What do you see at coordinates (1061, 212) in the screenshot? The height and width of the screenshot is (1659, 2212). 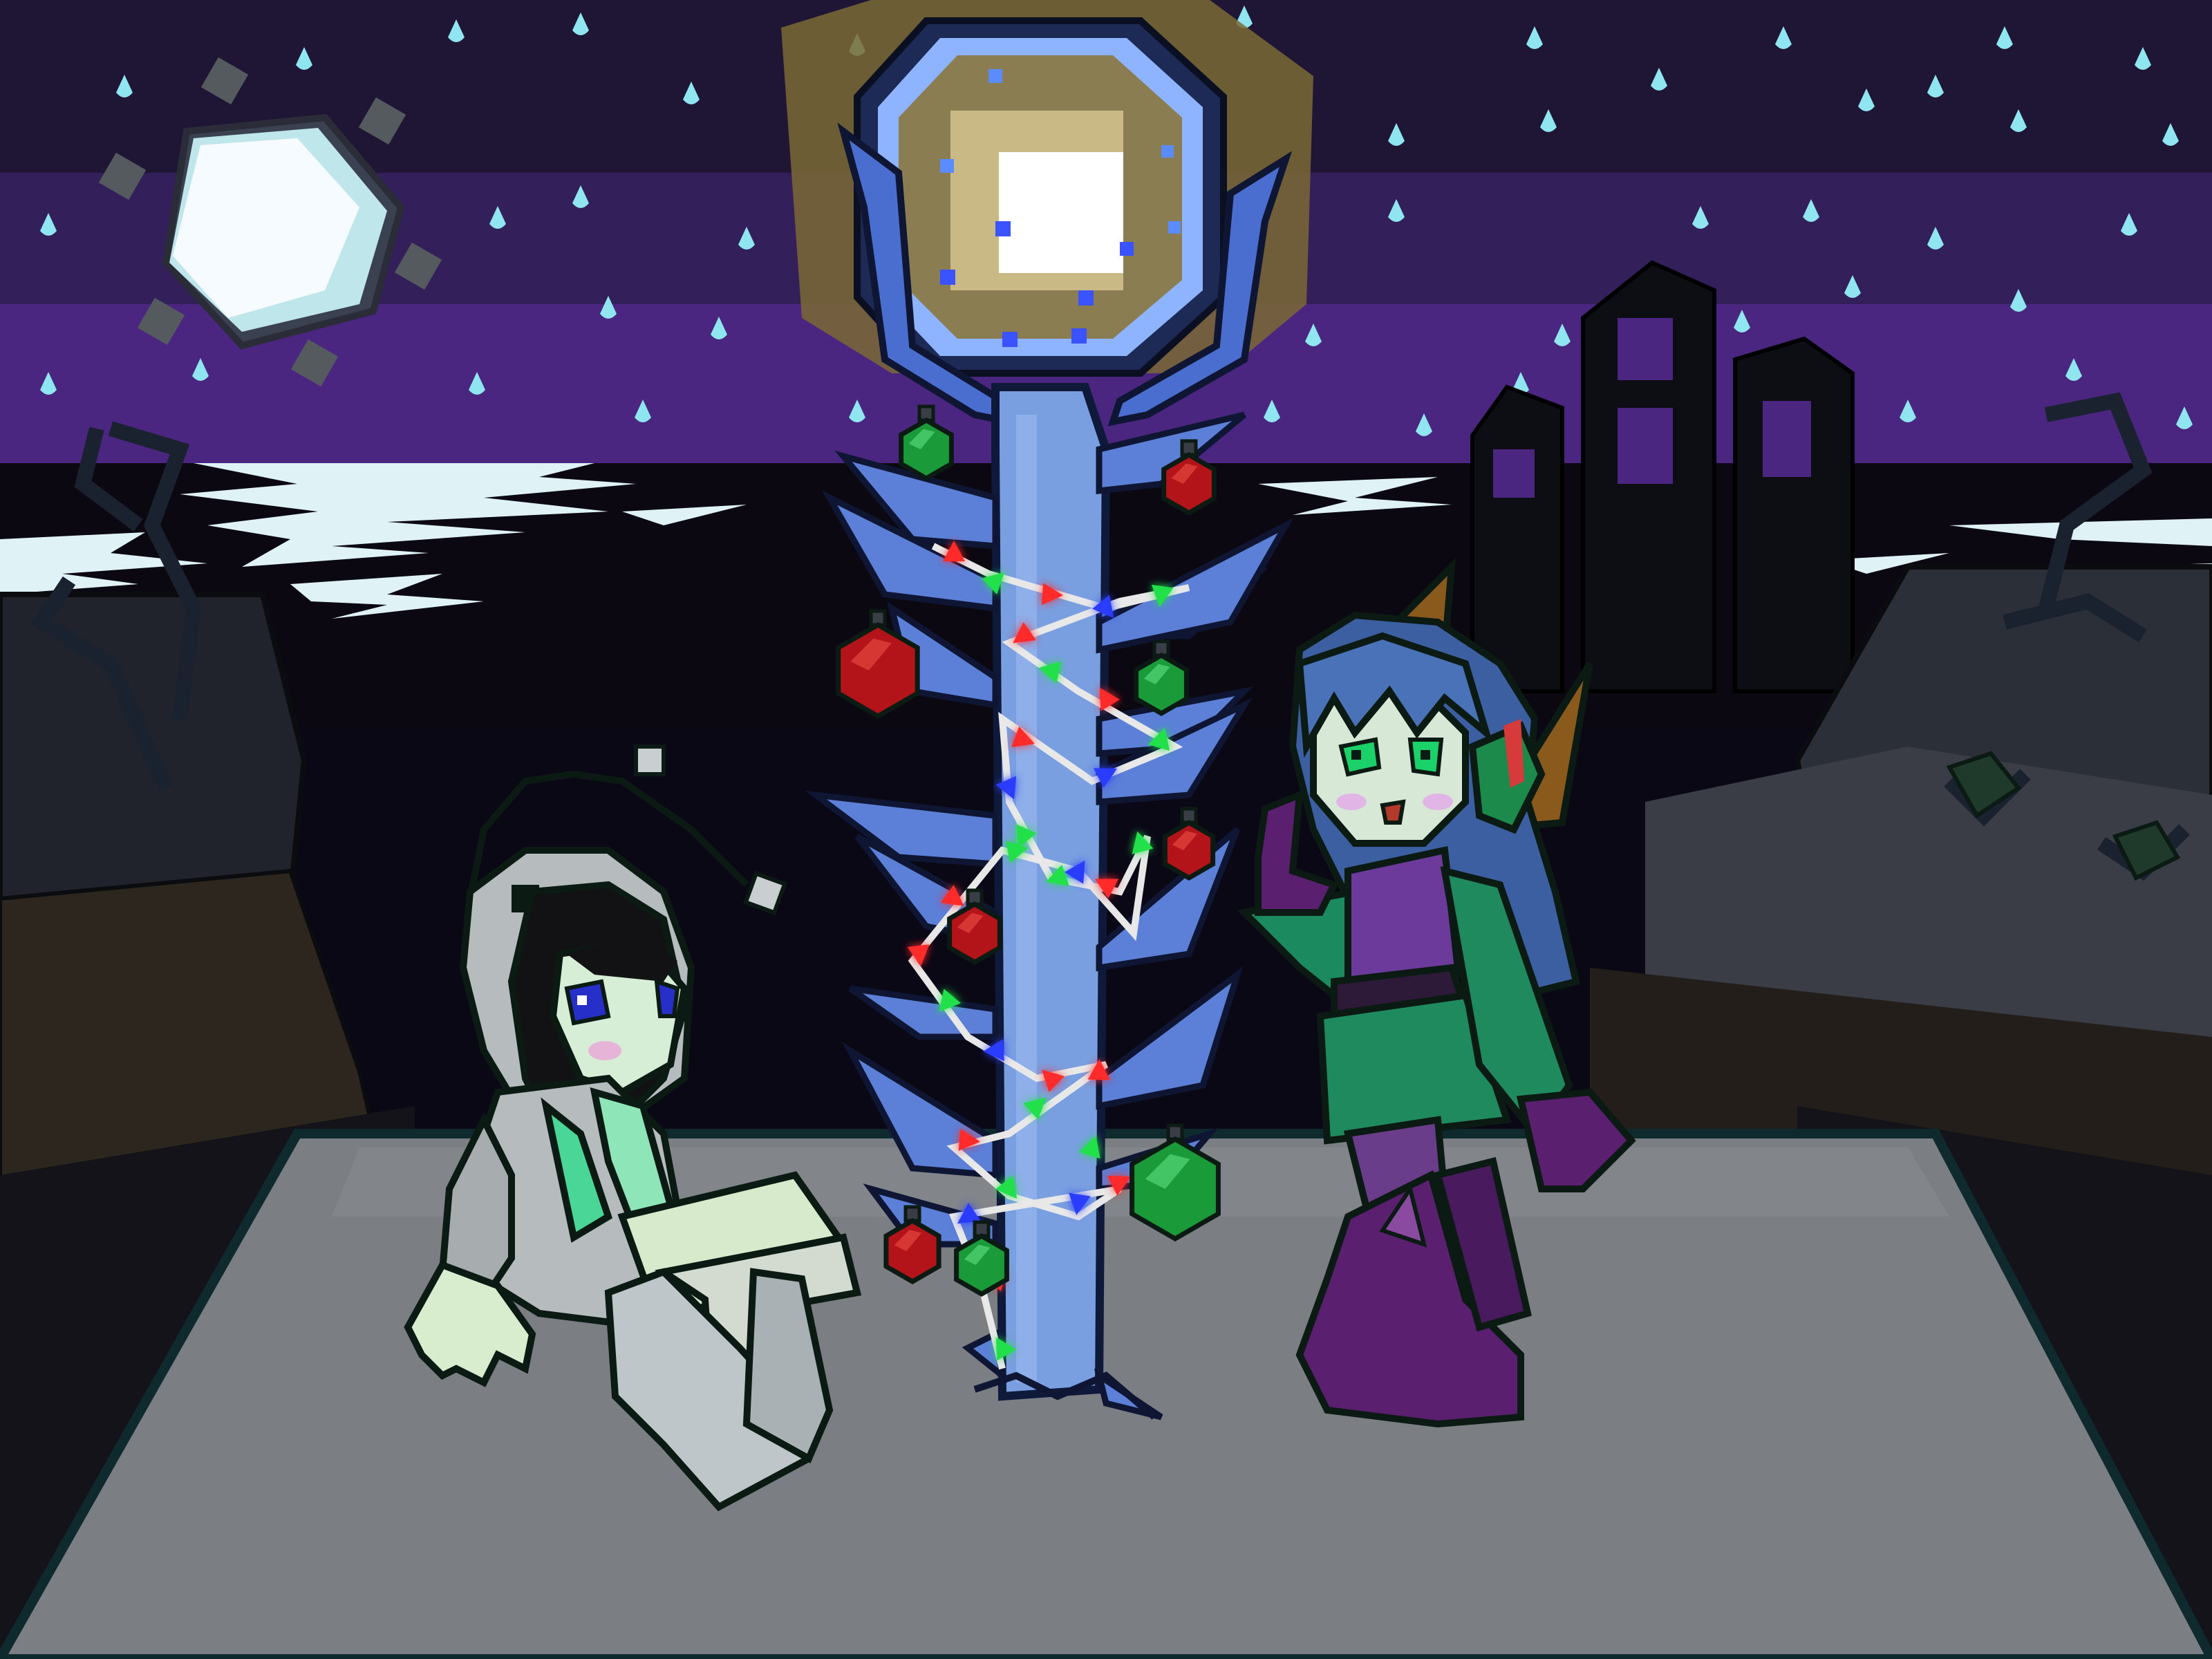 I see `lamp-core` at bounding box center [1061, 212].